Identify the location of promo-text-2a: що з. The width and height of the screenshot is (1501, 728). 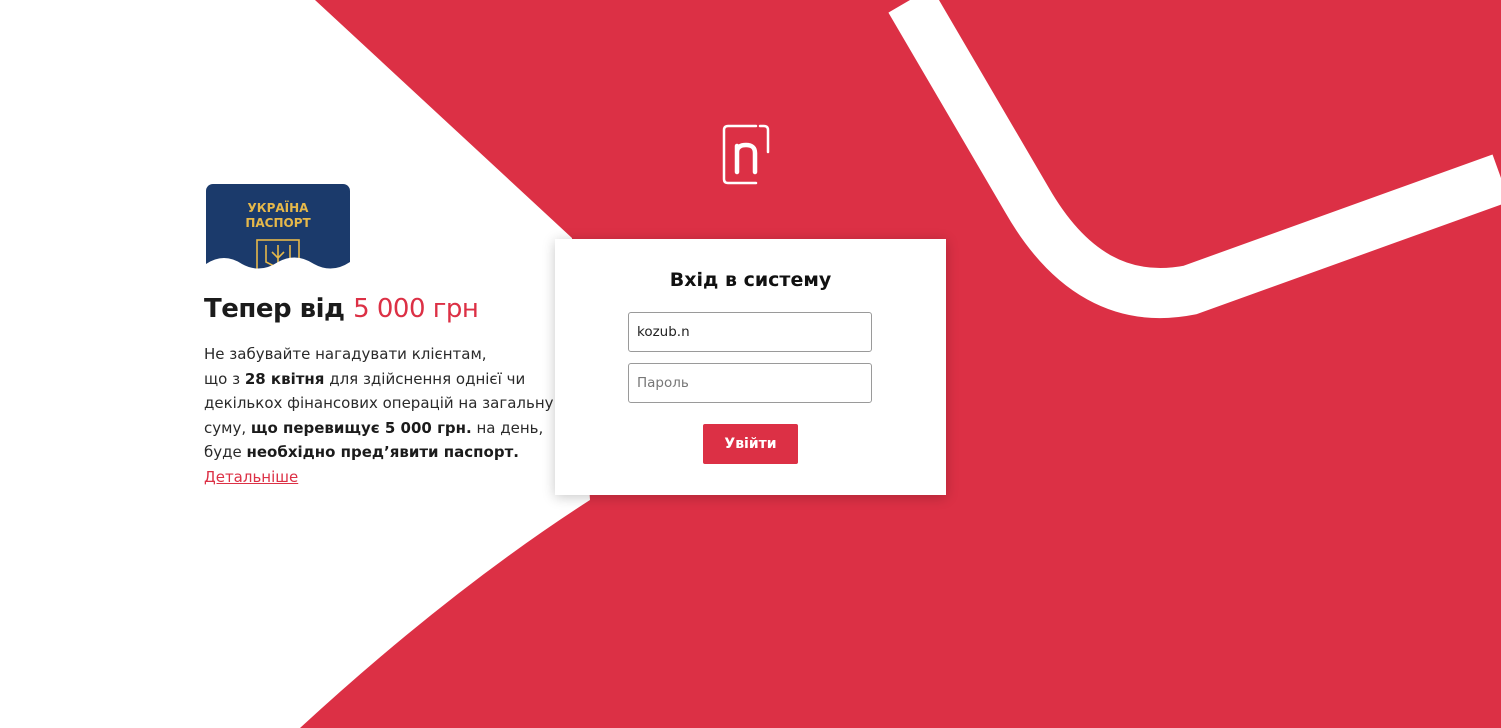
(224, 378).